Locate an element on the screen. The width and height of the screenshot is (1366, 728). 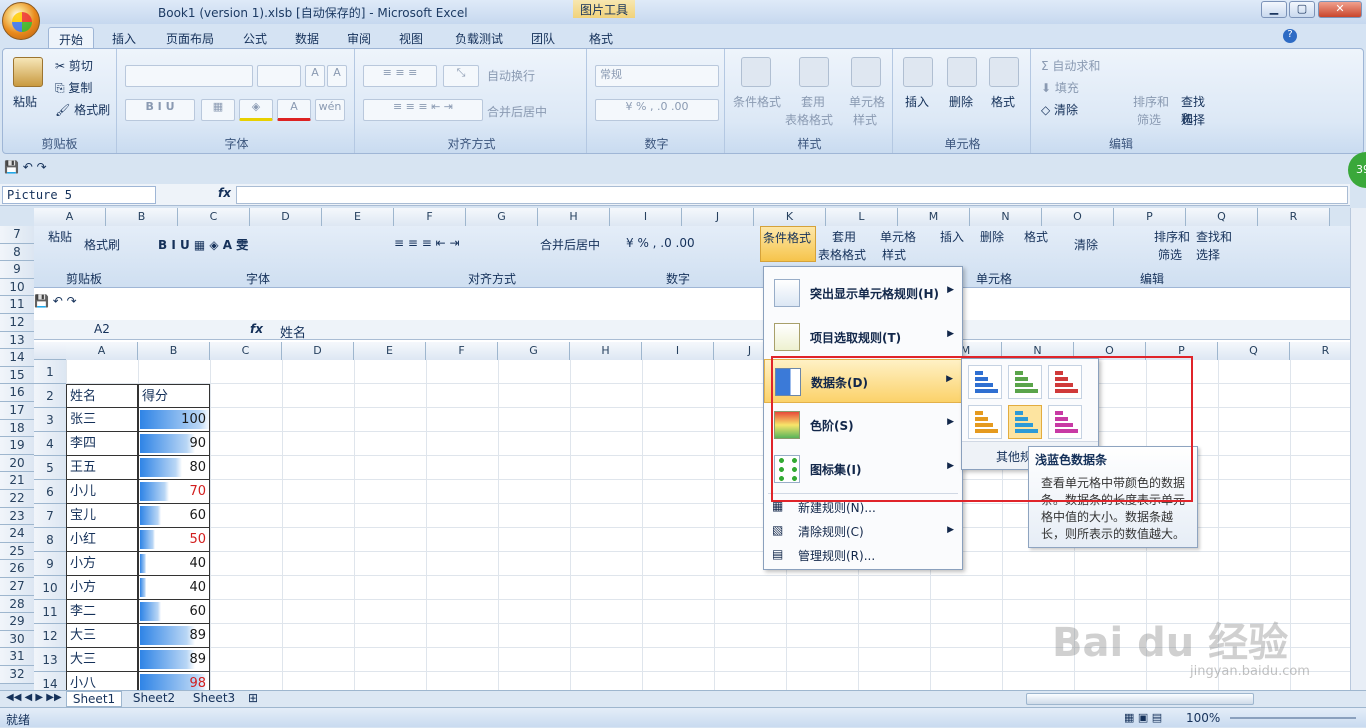
wrap-text-button: 自动换行 is located at coordinates (511, 75).